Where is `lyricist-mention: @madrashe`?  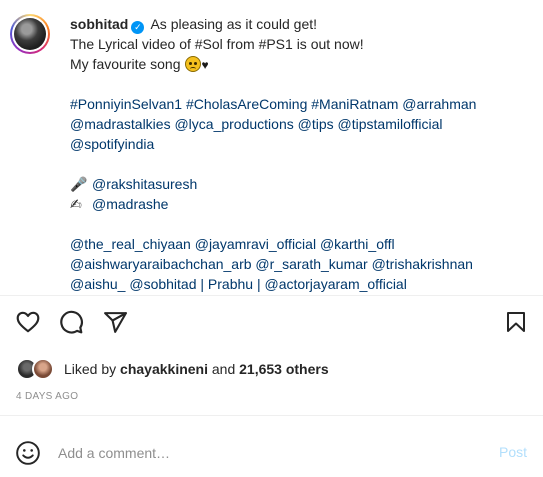 lyricist-mention: @madrashe is located at coordinates (130, 204).